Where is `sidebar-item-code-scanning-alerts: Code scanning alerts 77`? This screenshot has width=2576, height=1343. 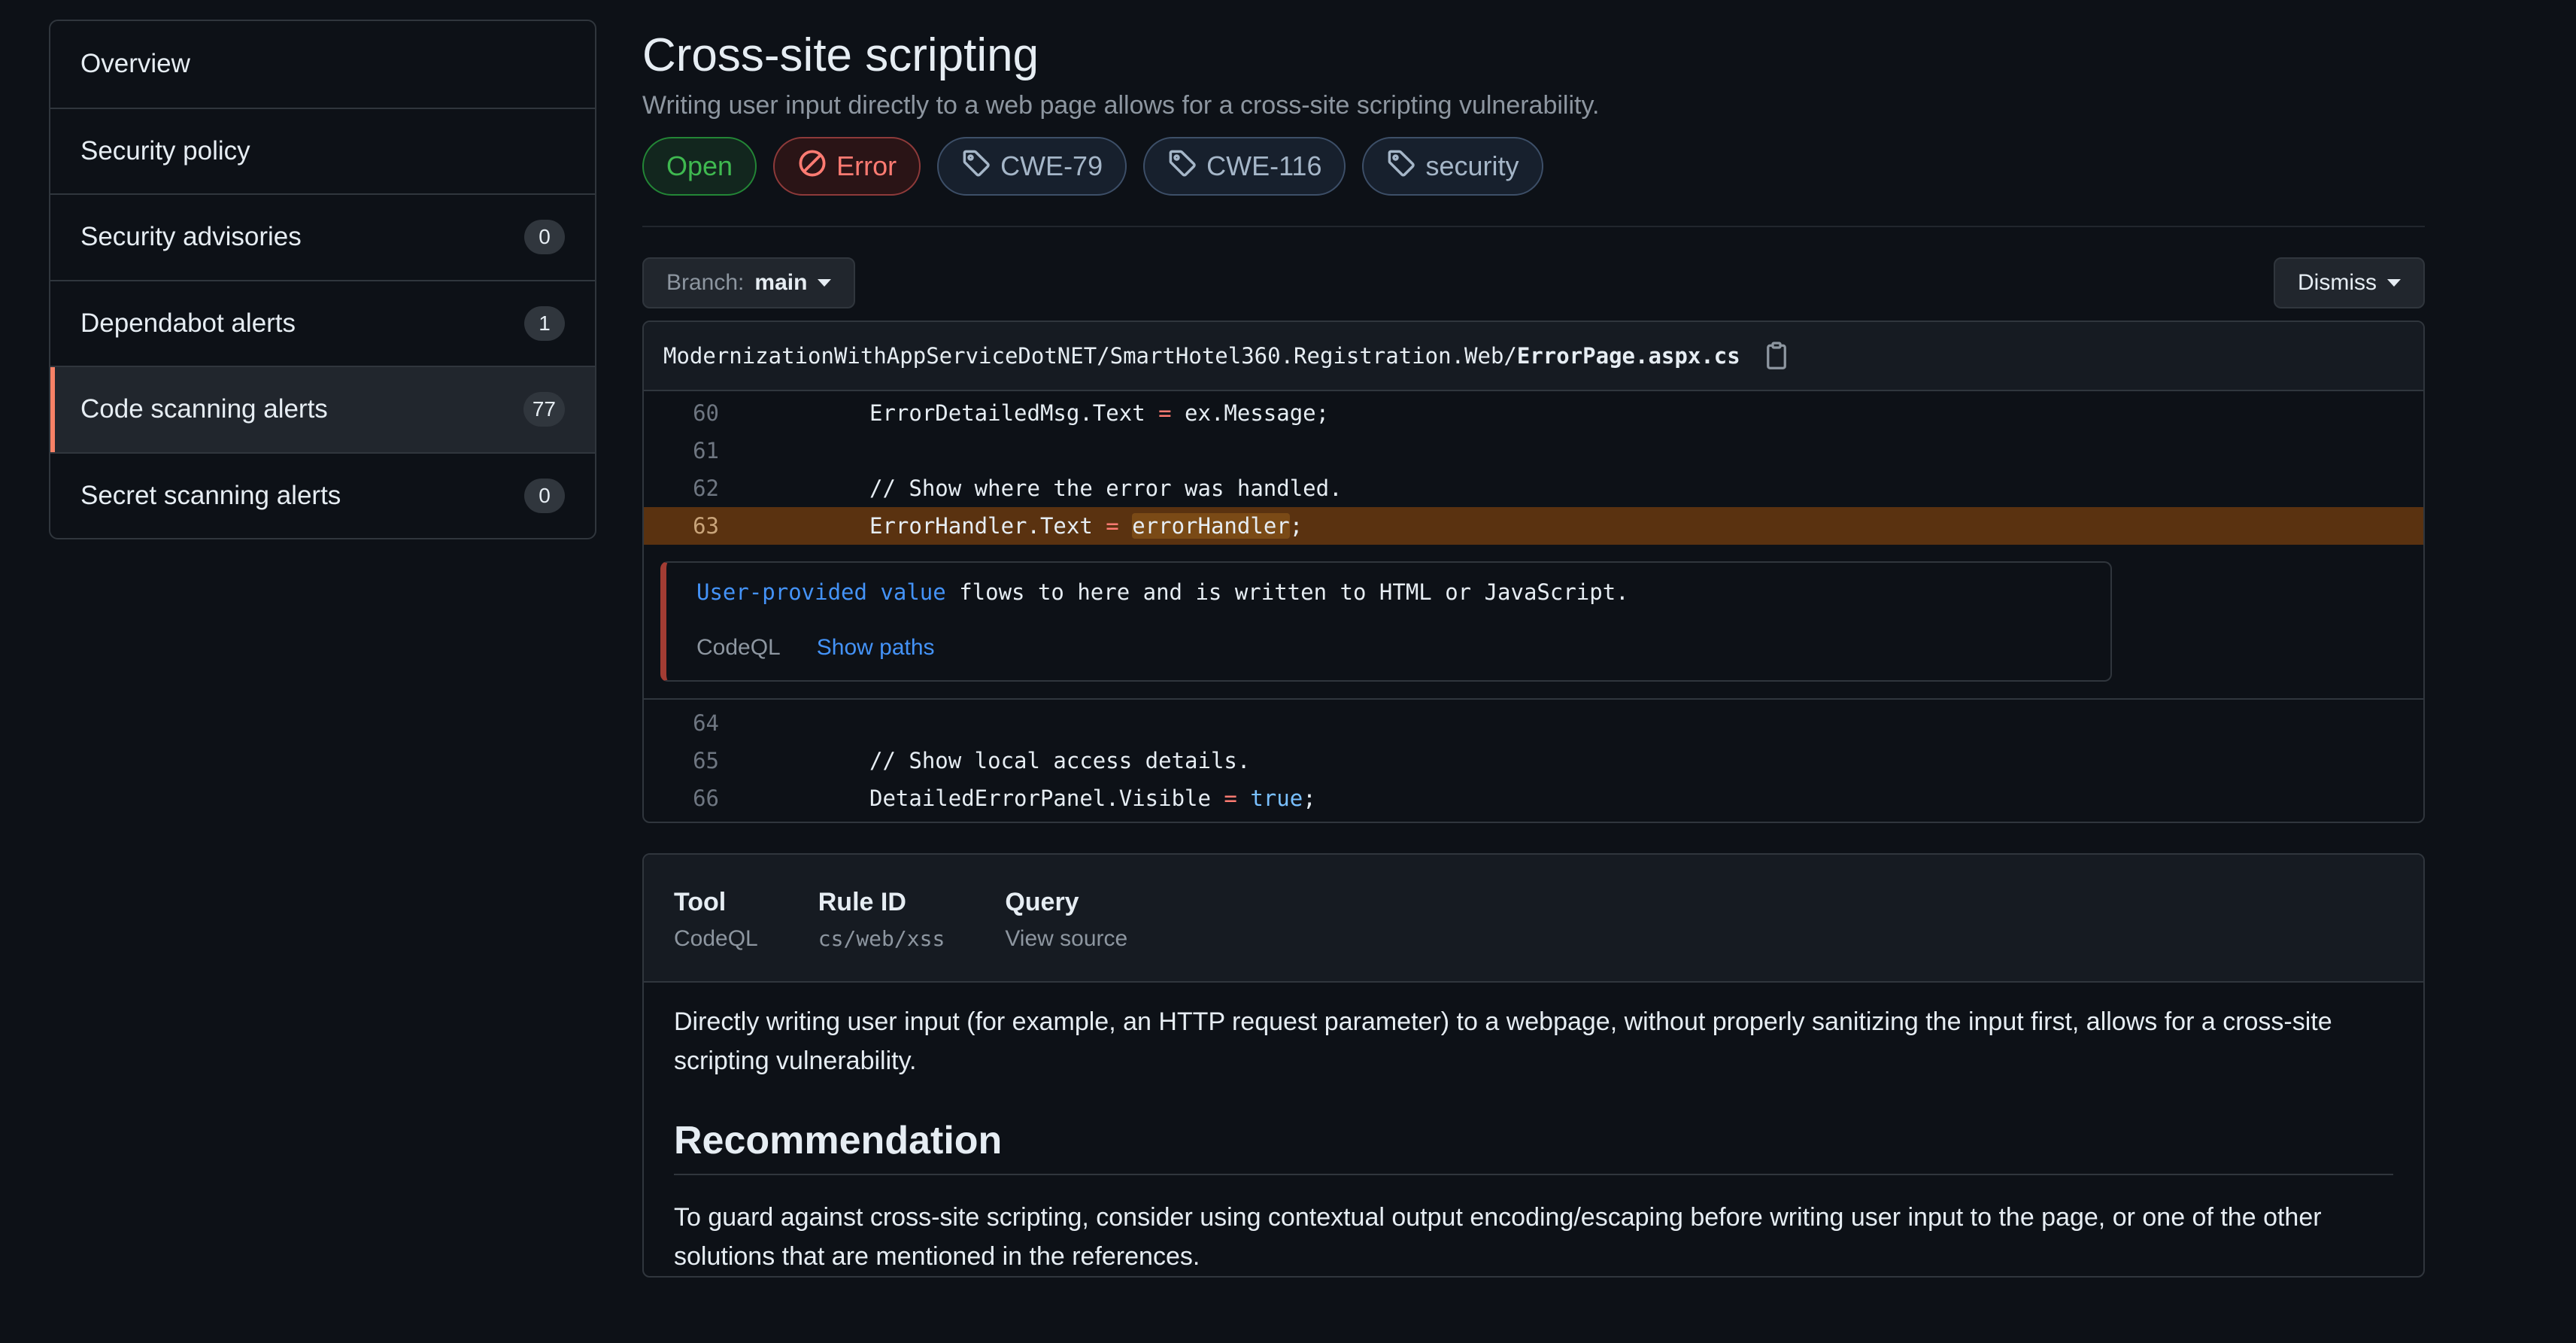
sidebar-item-code-scanning-alerts: Code scanning alerts 77 is located at coordinates (322, 409).